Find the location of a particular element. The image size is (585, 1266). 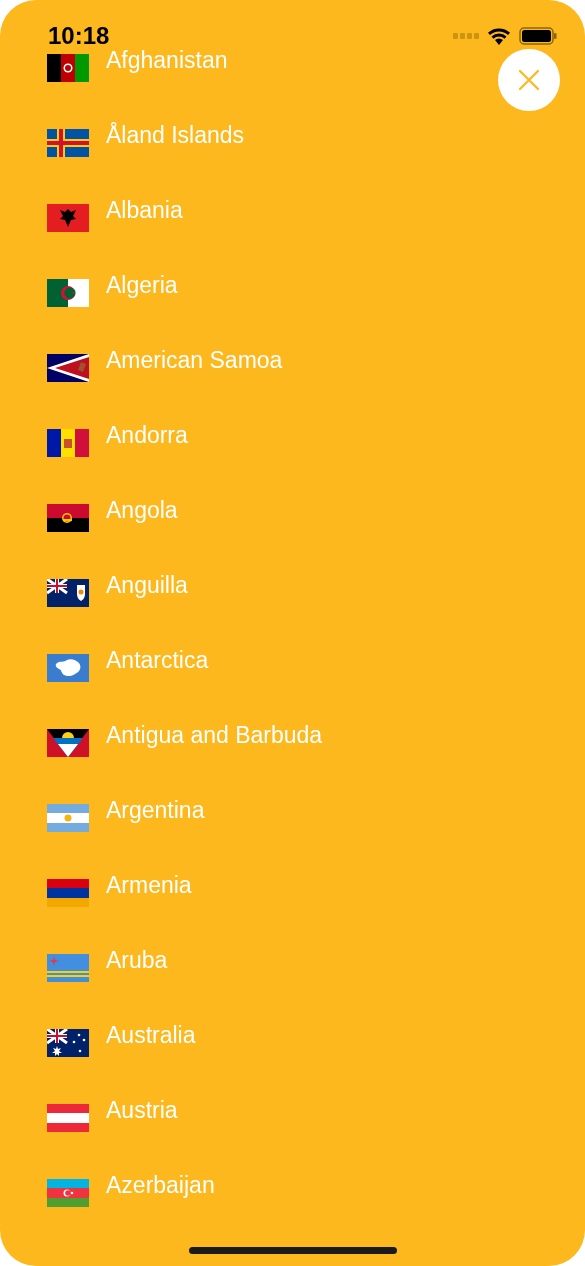

close-icon is located at coordinates (529, 80).